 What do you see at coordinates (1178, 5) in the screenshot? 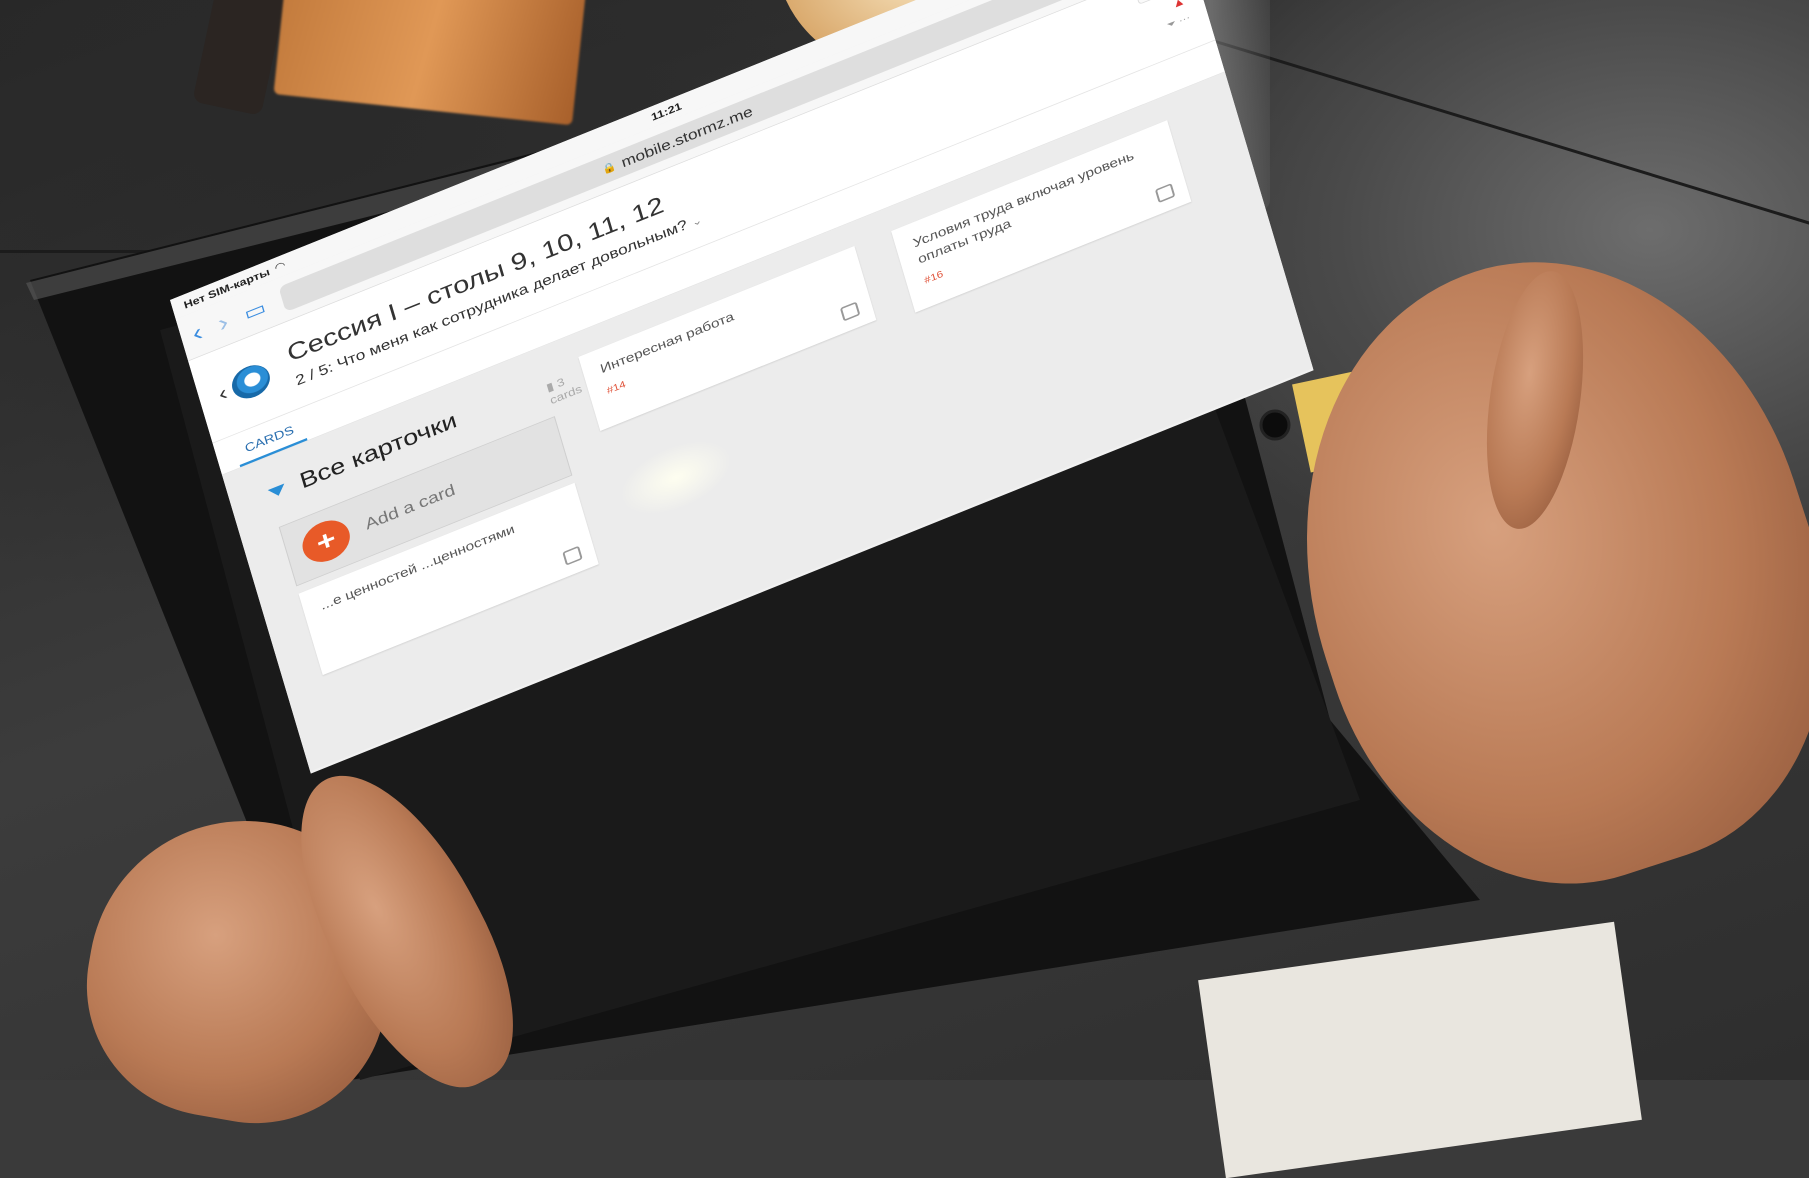
I see `notifications-icon: ▲` at bounding box center [1178, 5].